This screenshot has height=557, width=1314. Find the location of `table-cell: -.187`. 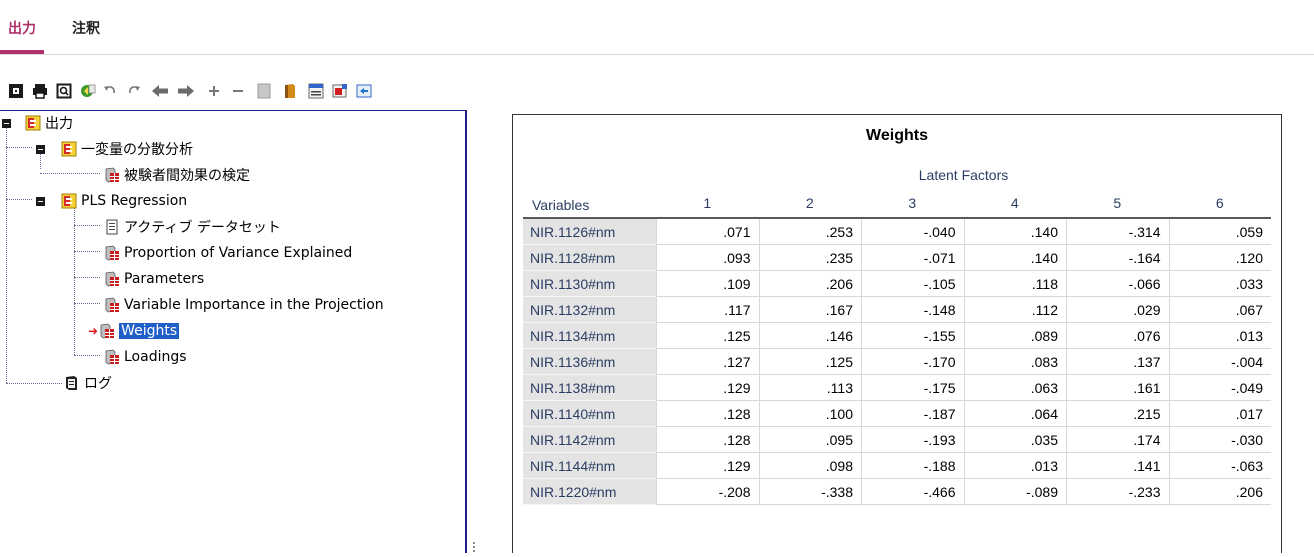

table-cell: -.187 is located at coordinates (912, 414).